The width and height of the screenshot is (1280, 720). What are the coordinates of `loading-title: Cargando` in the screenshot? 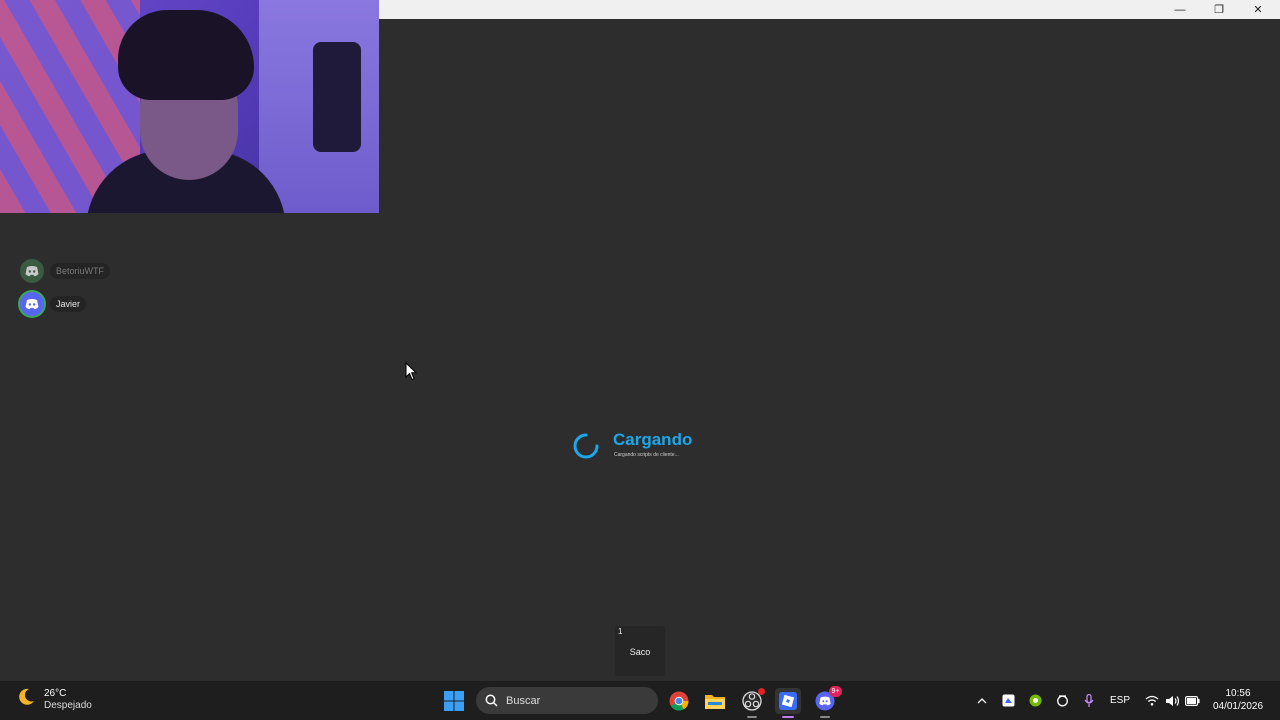 It's located at (653, 439).